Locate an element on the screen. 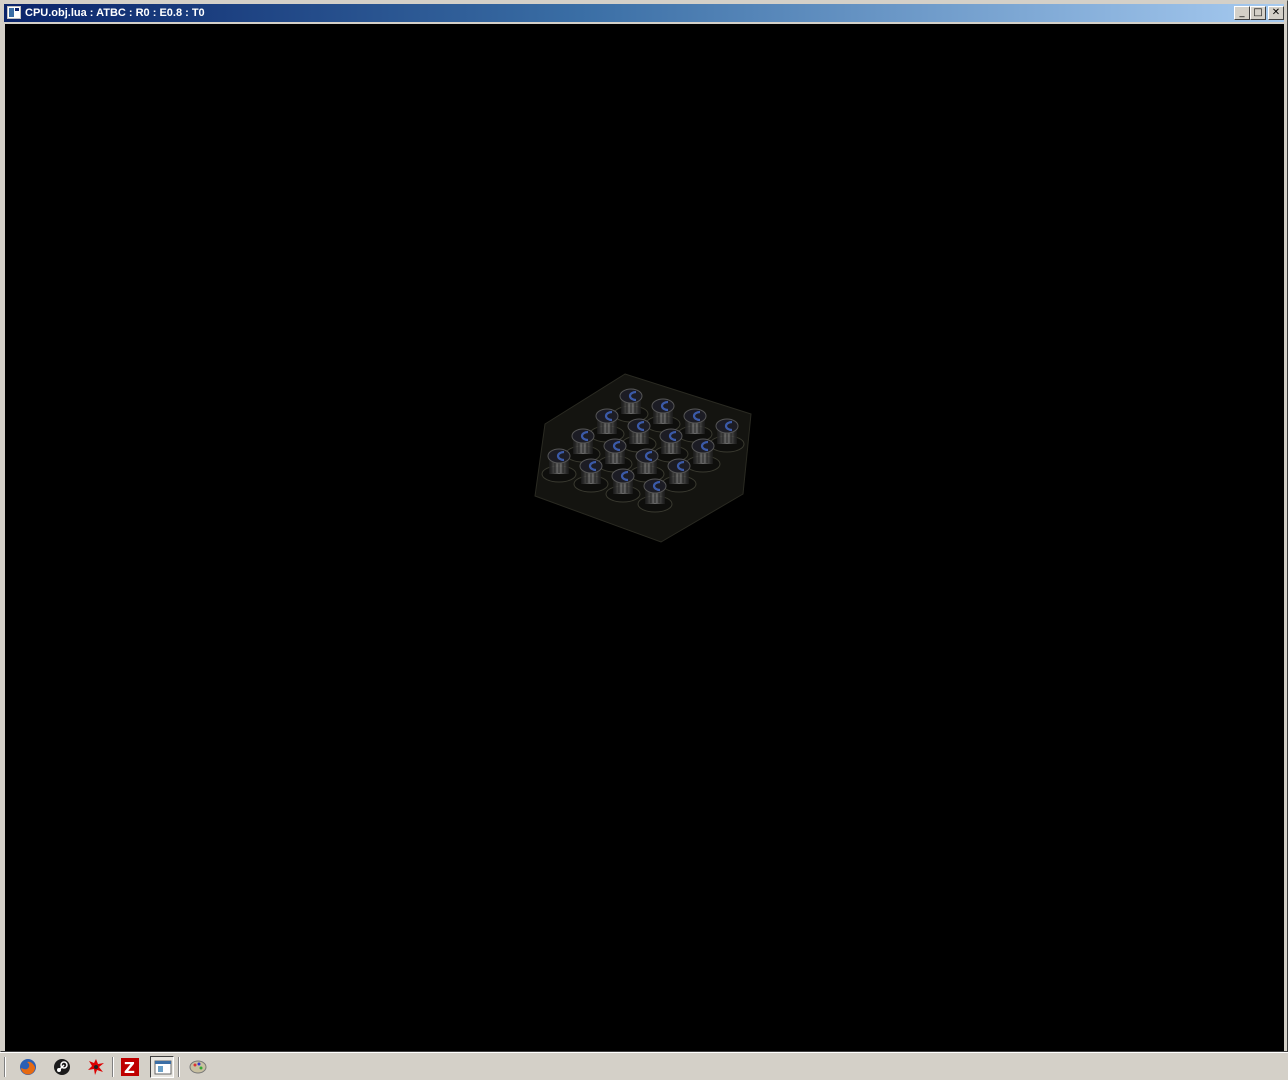 The image size is (1288, 1080). svg-text: Z is located at coordinates (129, 1067).